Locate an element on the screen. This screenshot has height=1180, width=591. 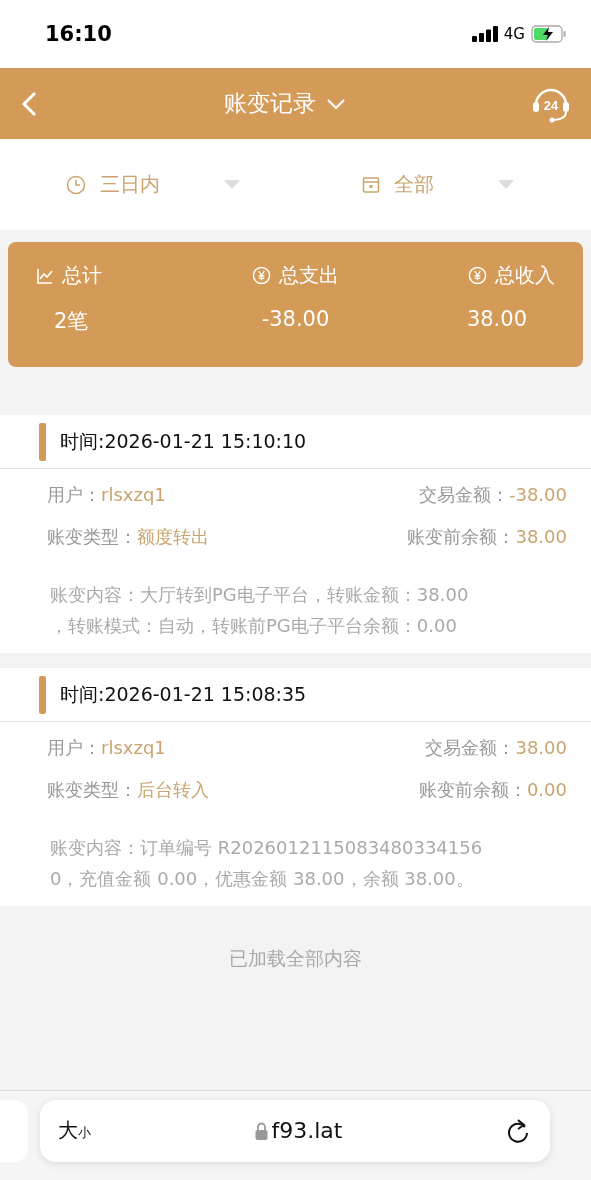
record-time: 时间:2026-01-21 15:08:35 is located at coordinates (183, 694).